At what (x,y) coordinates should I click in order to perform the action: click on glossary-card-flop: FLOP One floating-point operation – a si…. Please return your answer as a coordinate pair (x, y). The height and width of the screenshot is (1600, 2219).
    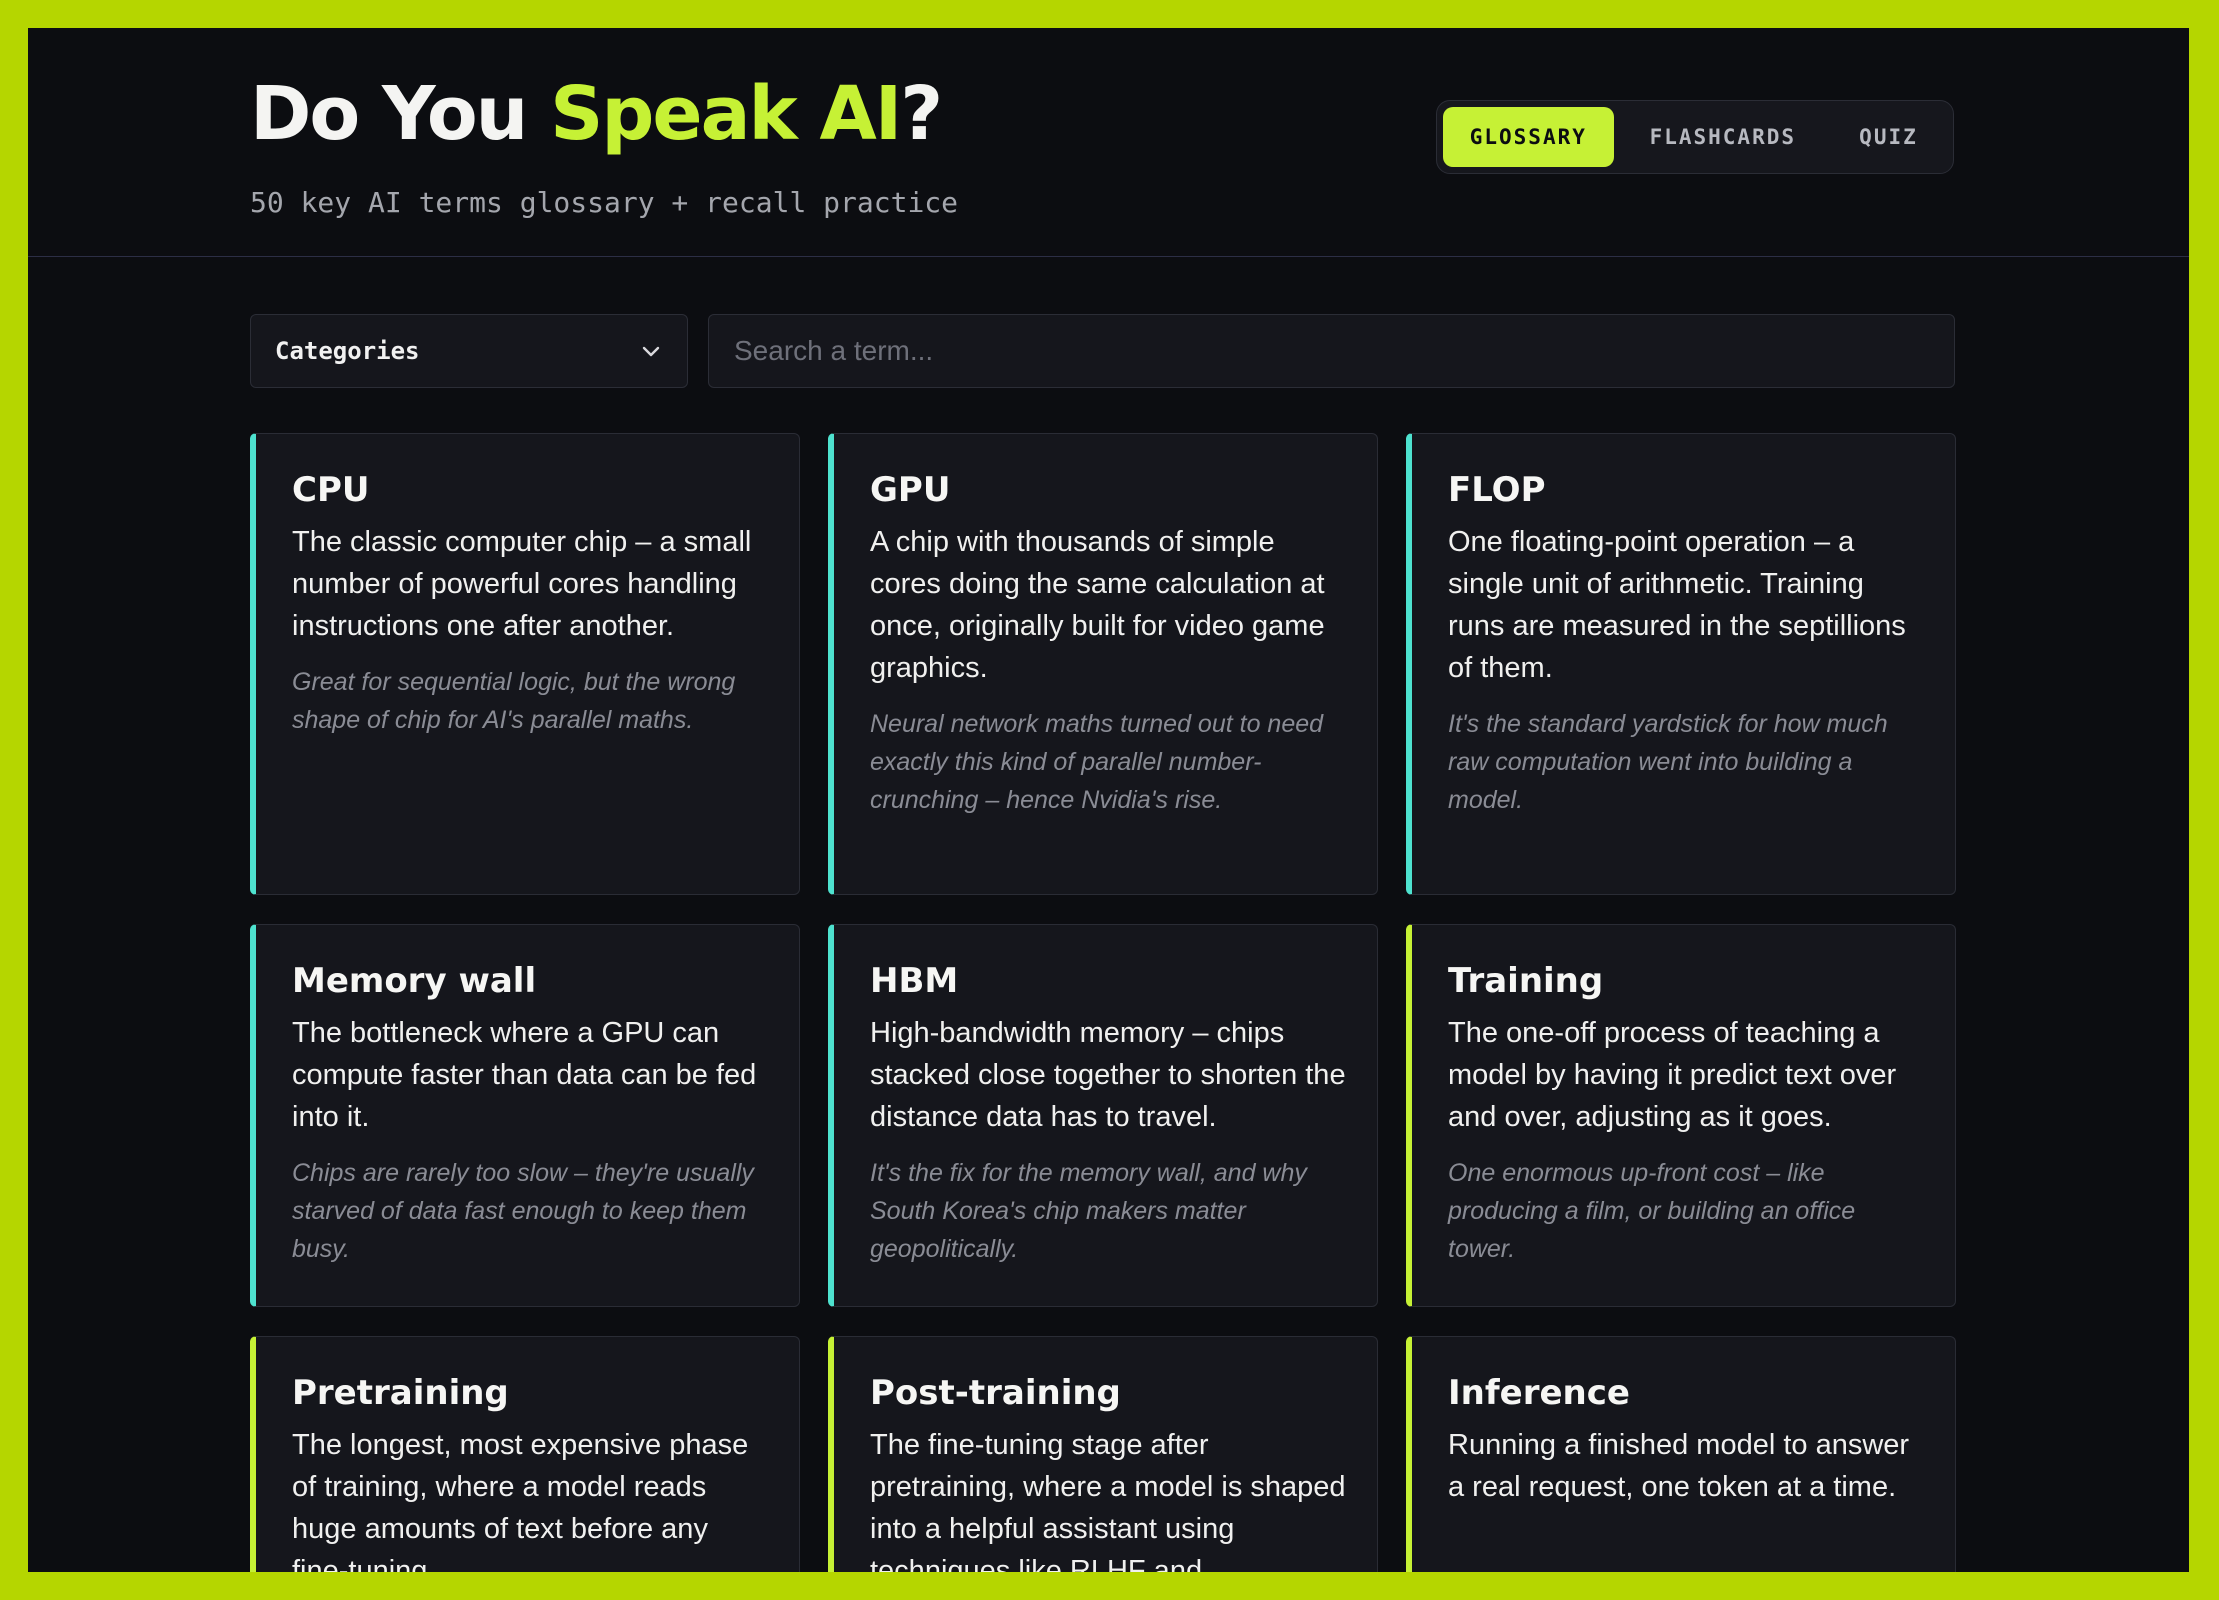
    Looking at the image, I should click on (1681, 664).